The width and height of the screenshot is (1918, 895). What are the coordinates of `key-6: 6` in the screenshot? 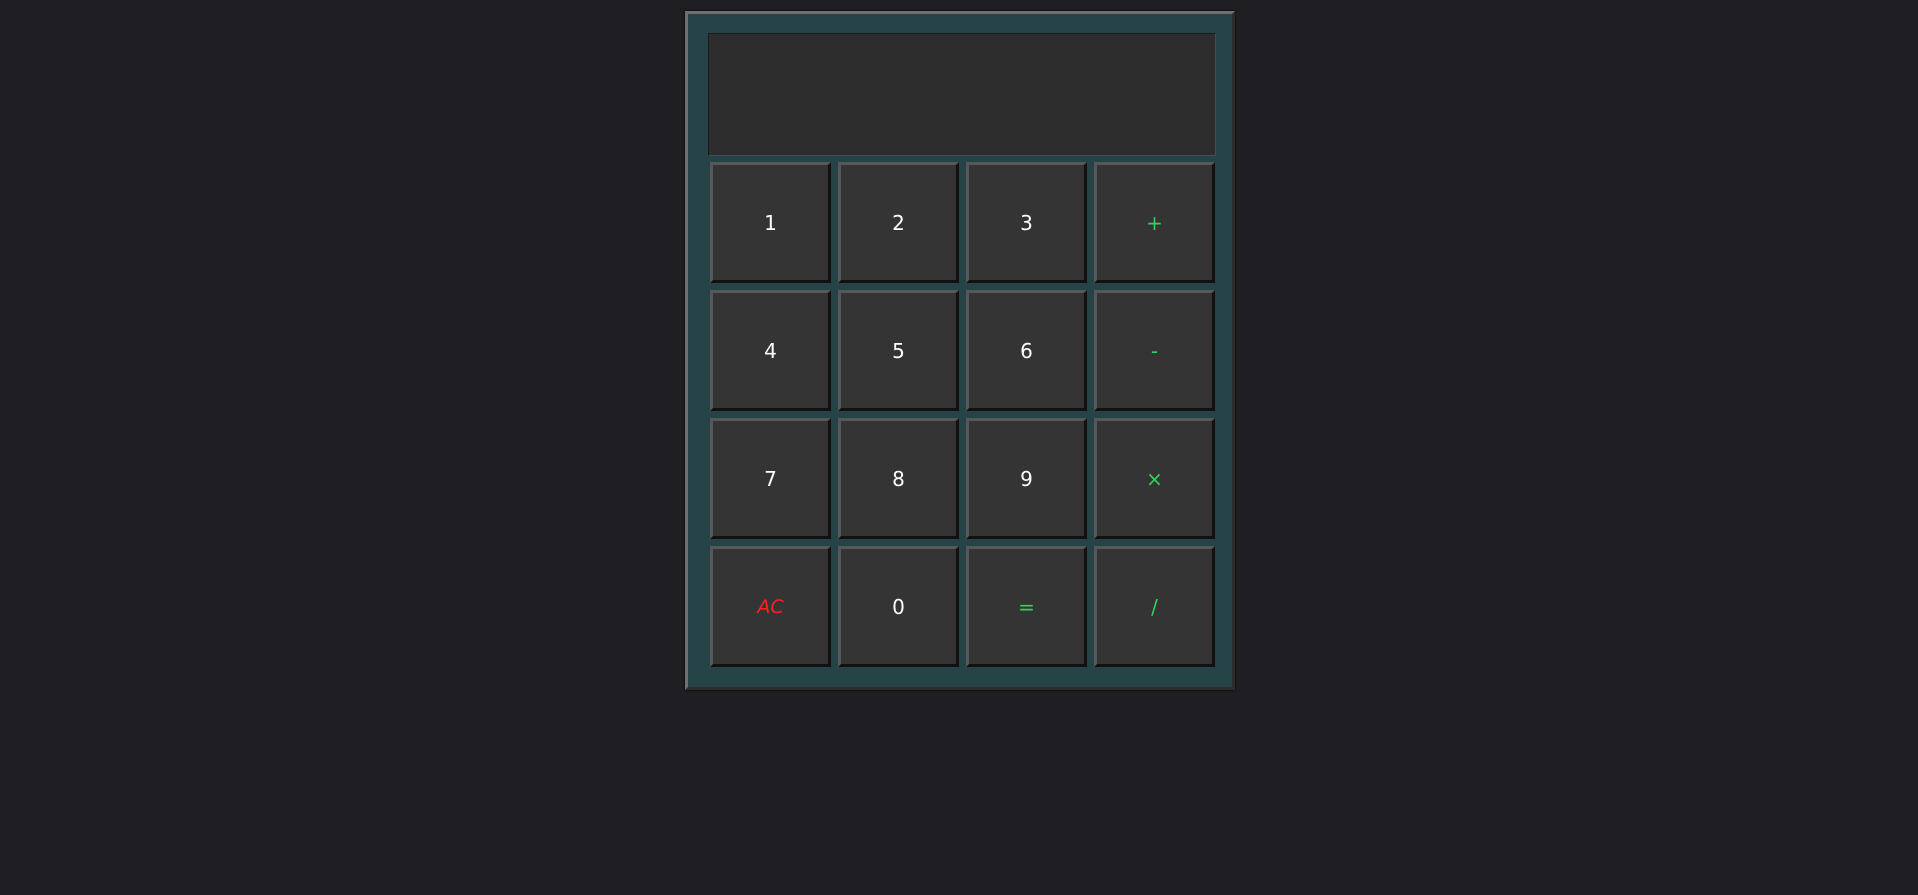 It's located at (1026, 350).